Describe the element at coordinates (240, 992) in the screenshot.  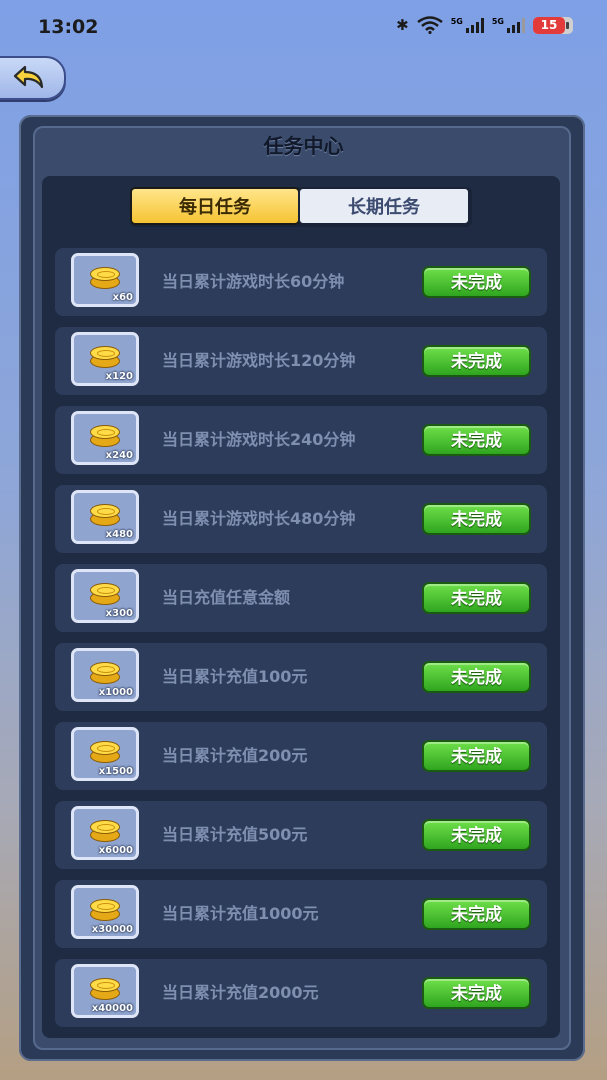
I see `task-name: 当日累计充值2000元` at that location.